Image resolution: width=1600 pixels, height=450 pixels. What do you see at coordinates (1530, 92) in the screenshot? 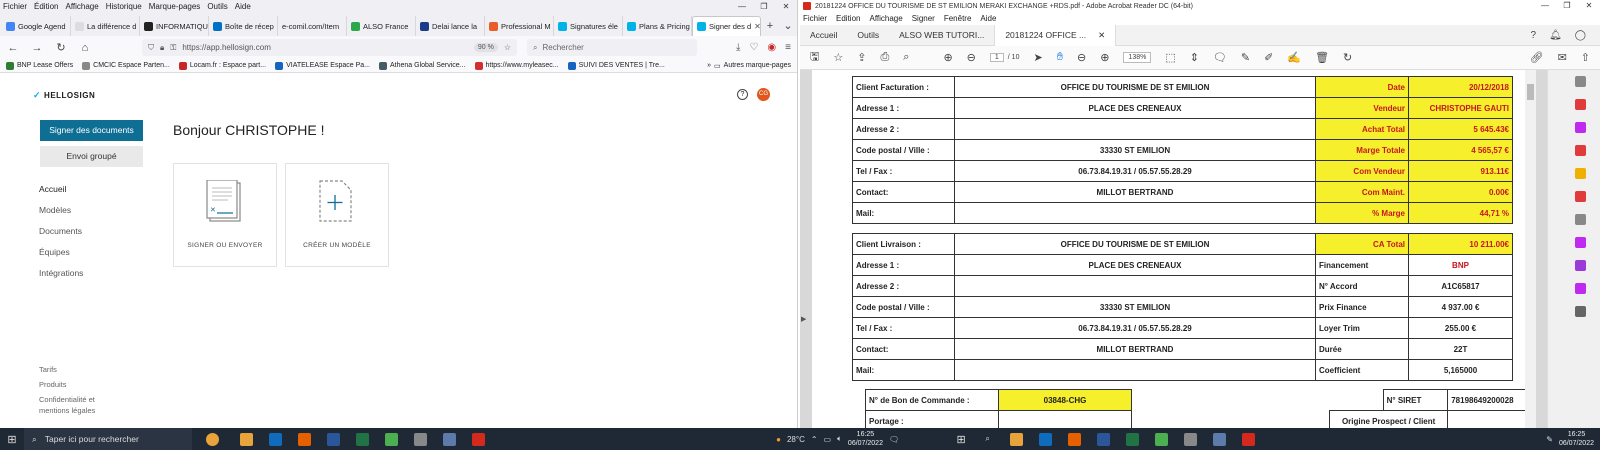
I see `scrollbar-thumb` at bounding box center [1530, 92].